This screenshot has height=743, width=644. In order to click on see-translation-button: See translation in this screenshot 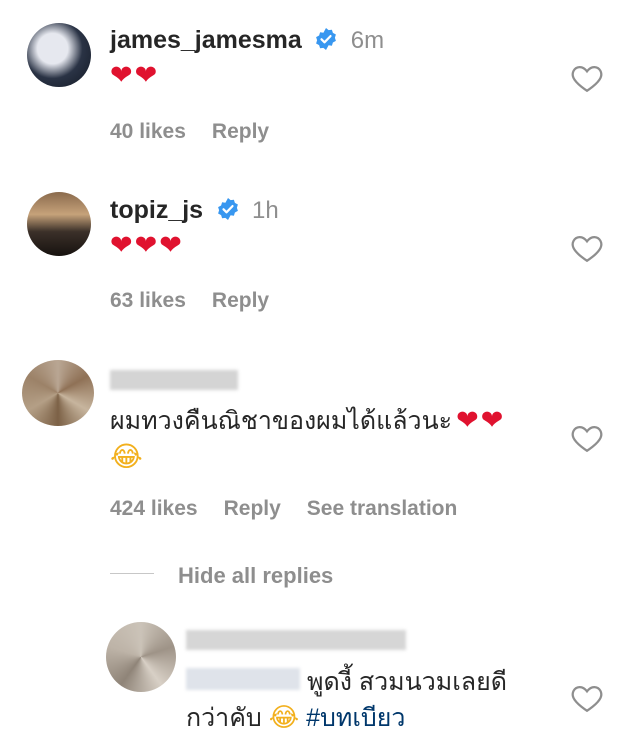, I will do `click(382, 508)`.